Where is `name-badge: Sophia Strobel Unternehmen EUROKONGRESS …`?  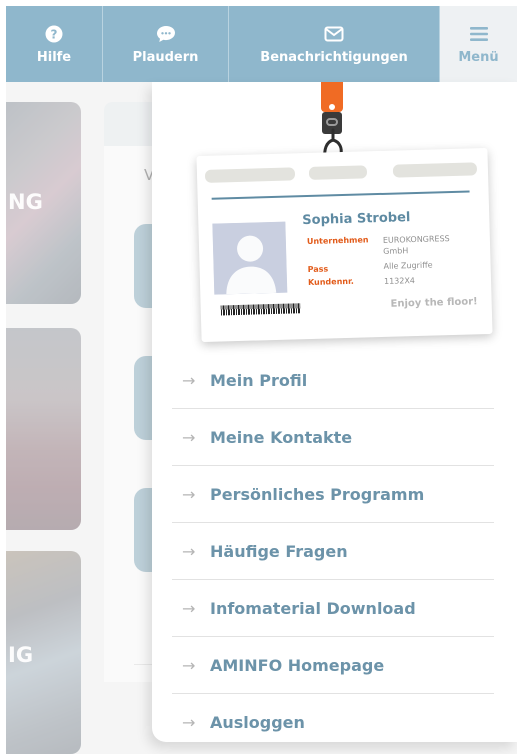 name-badge: Sophia Strobel Unternehmen EUROKONGRESS … is located at coordinates (344, 245).